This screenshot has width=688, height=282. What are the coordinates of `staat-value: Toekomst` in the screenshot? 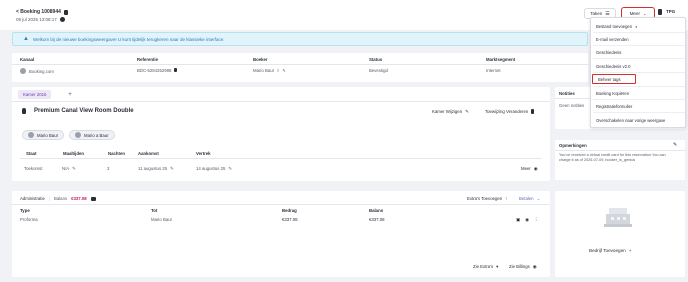 It's located at (33, 168).